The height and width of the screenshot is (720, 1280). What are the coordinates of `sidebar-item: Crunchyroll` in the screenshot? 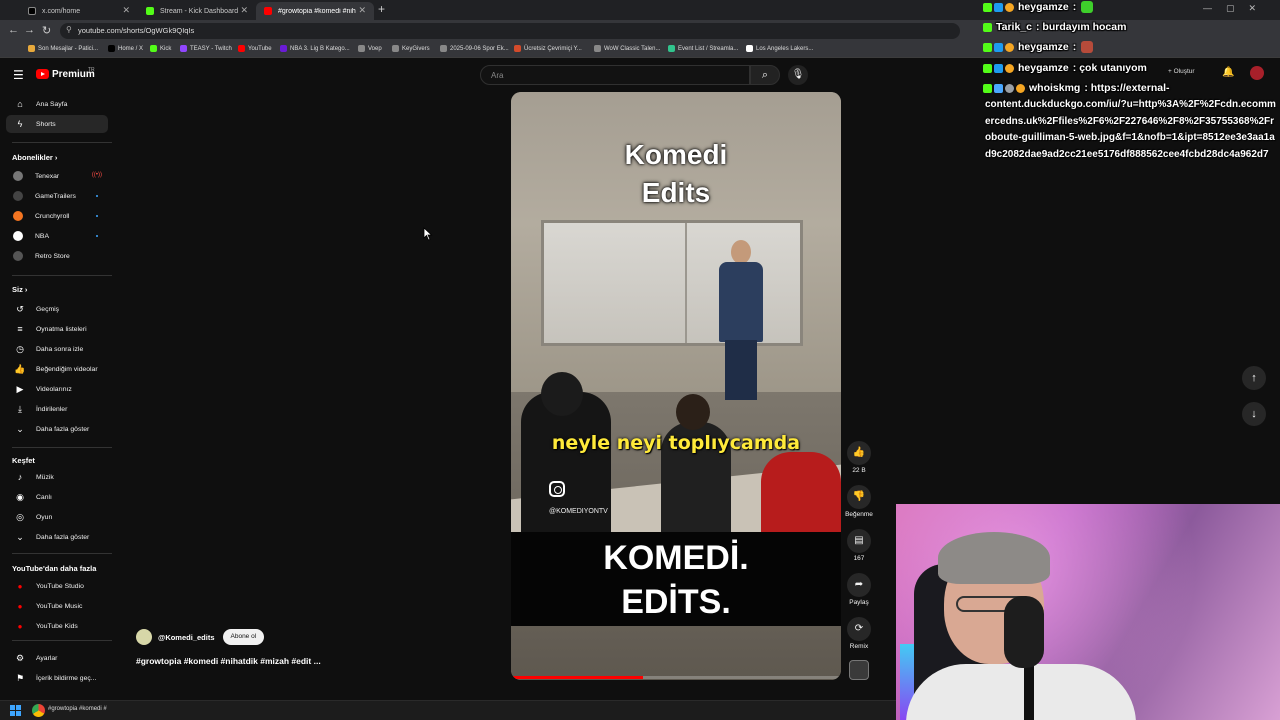 It's located at (57, 216).